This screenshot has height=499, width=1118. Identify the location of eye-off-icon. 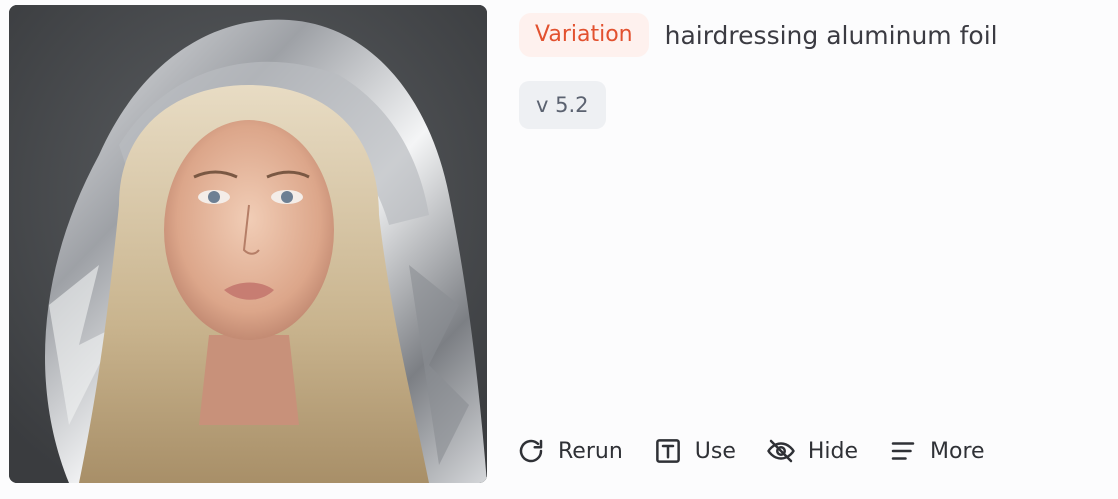
(781, 451).